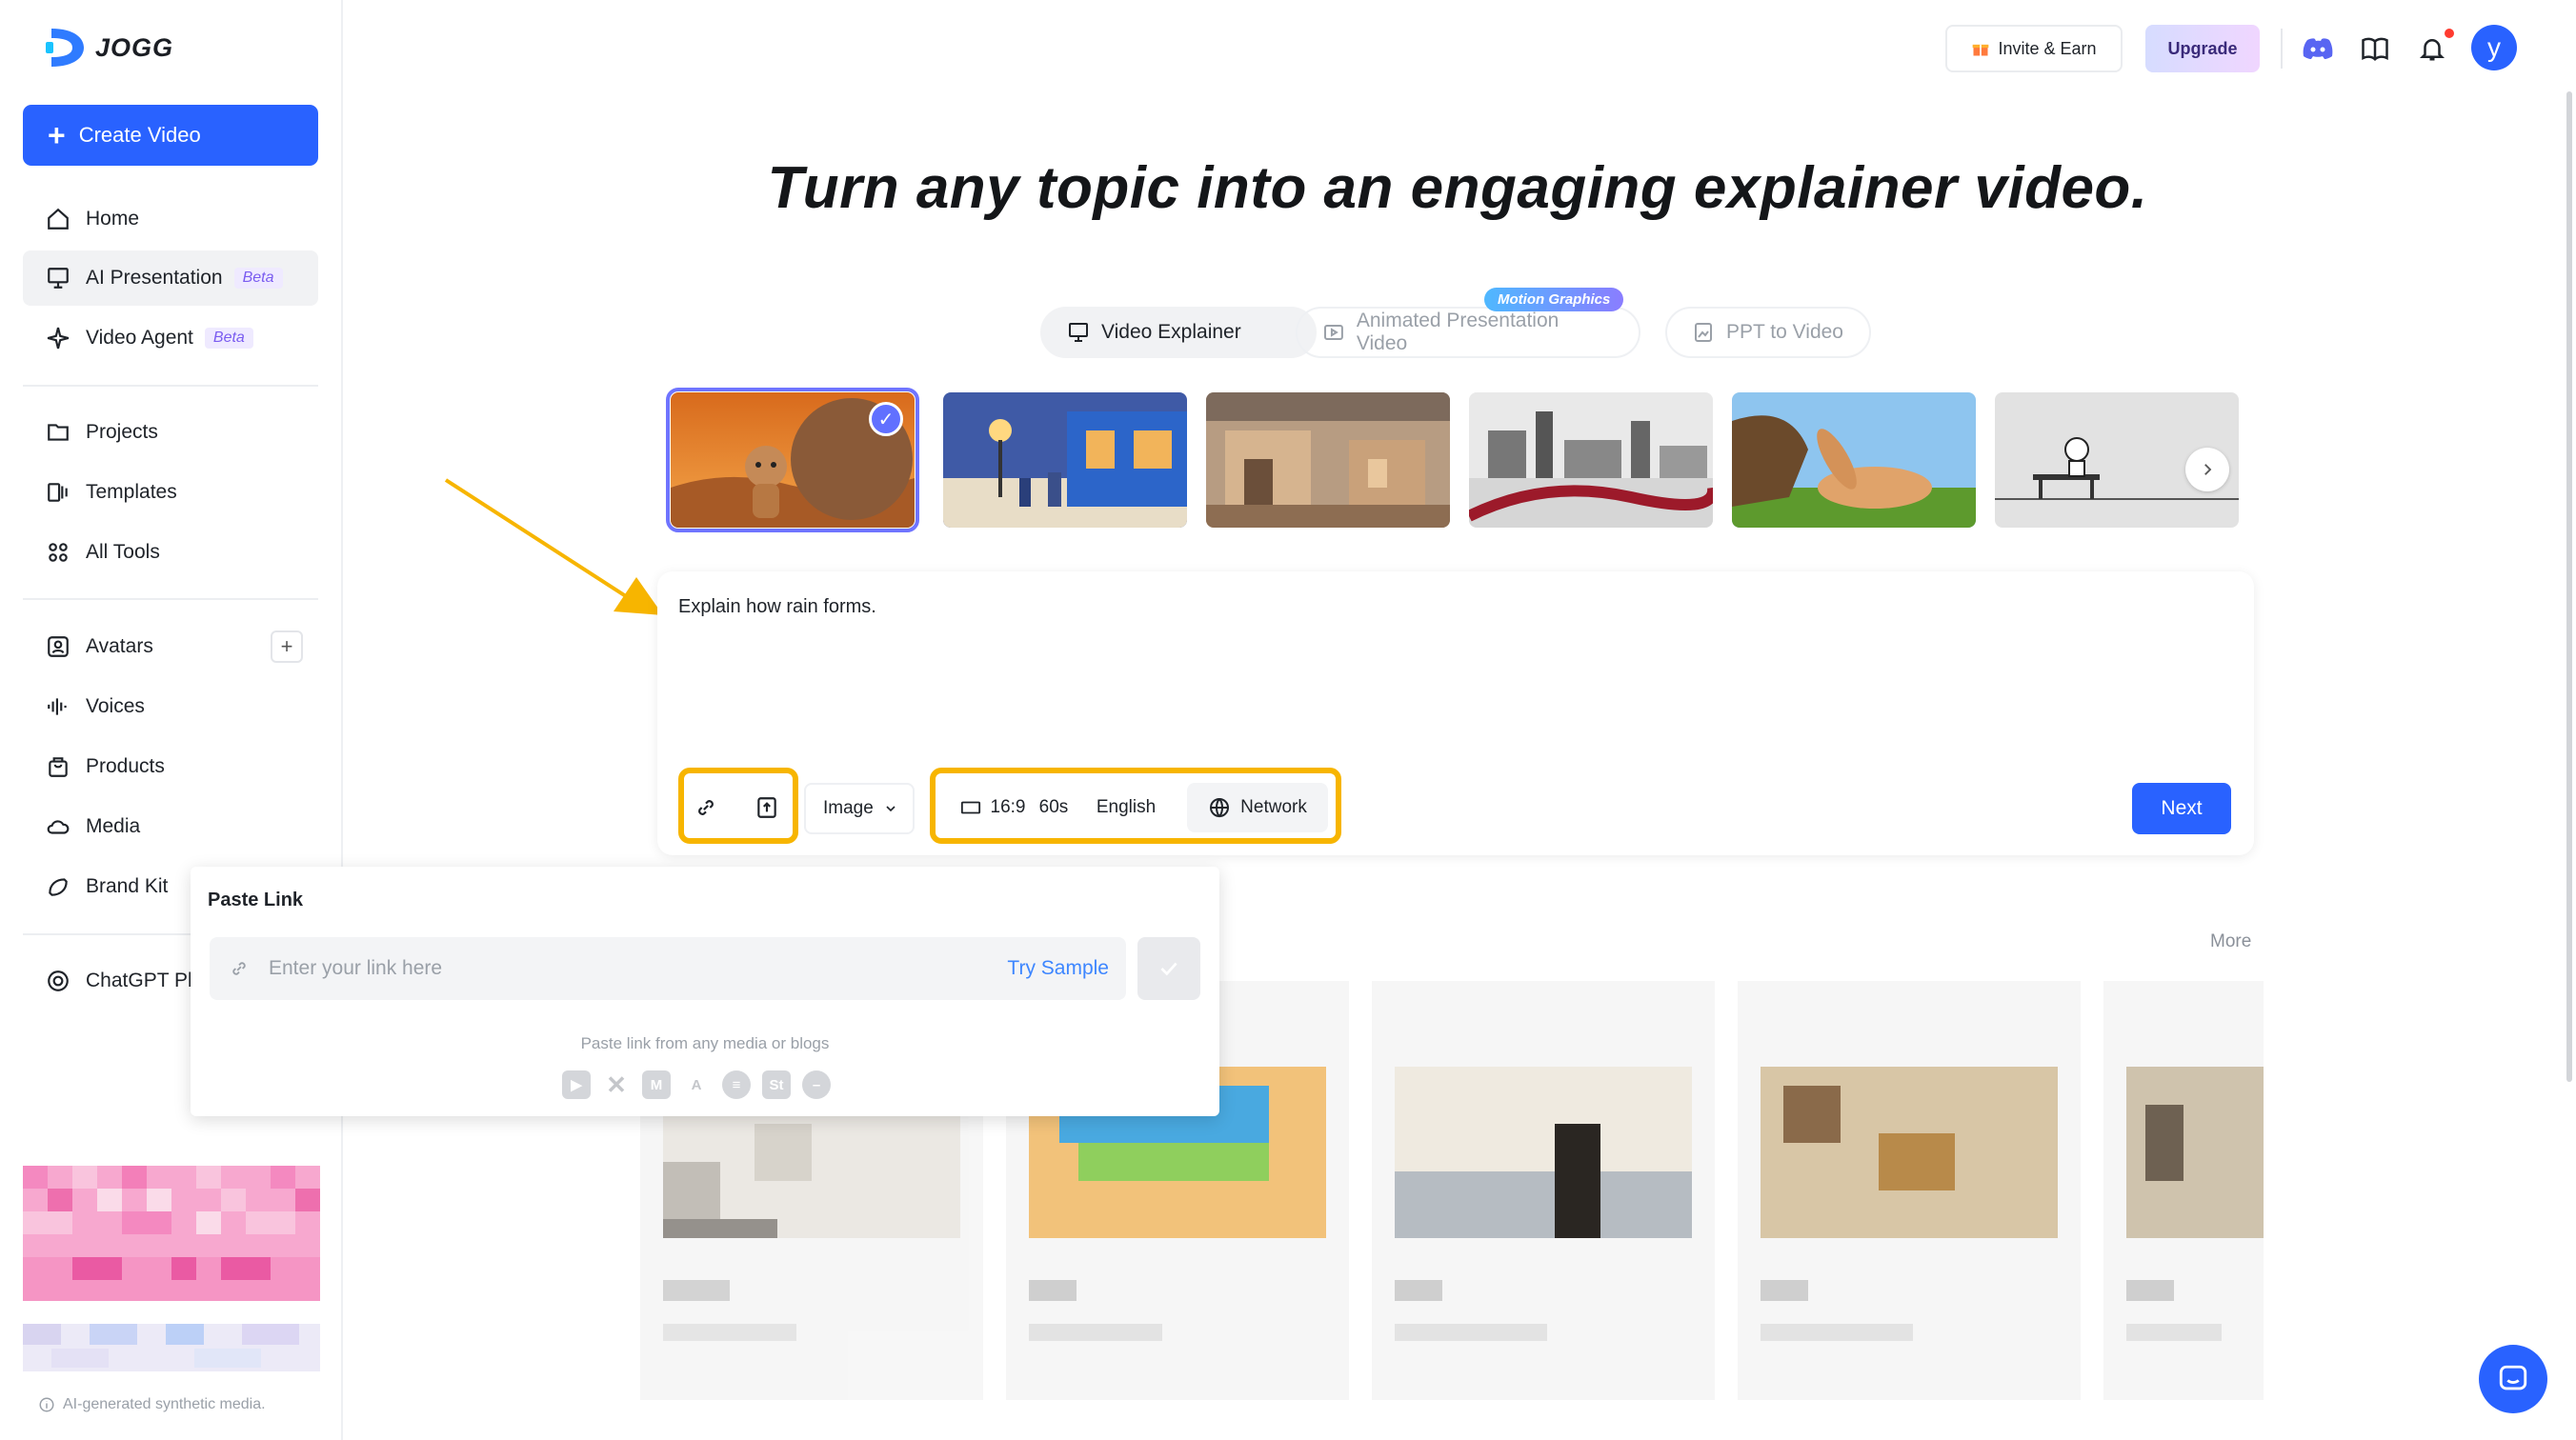 The image size is (2576, 1440). What do you see at coordinates (165, 1404) in the screenshot?
I see `disclaimer-text: AI-generated synthetic media.` at bounding box center [165, 1404].